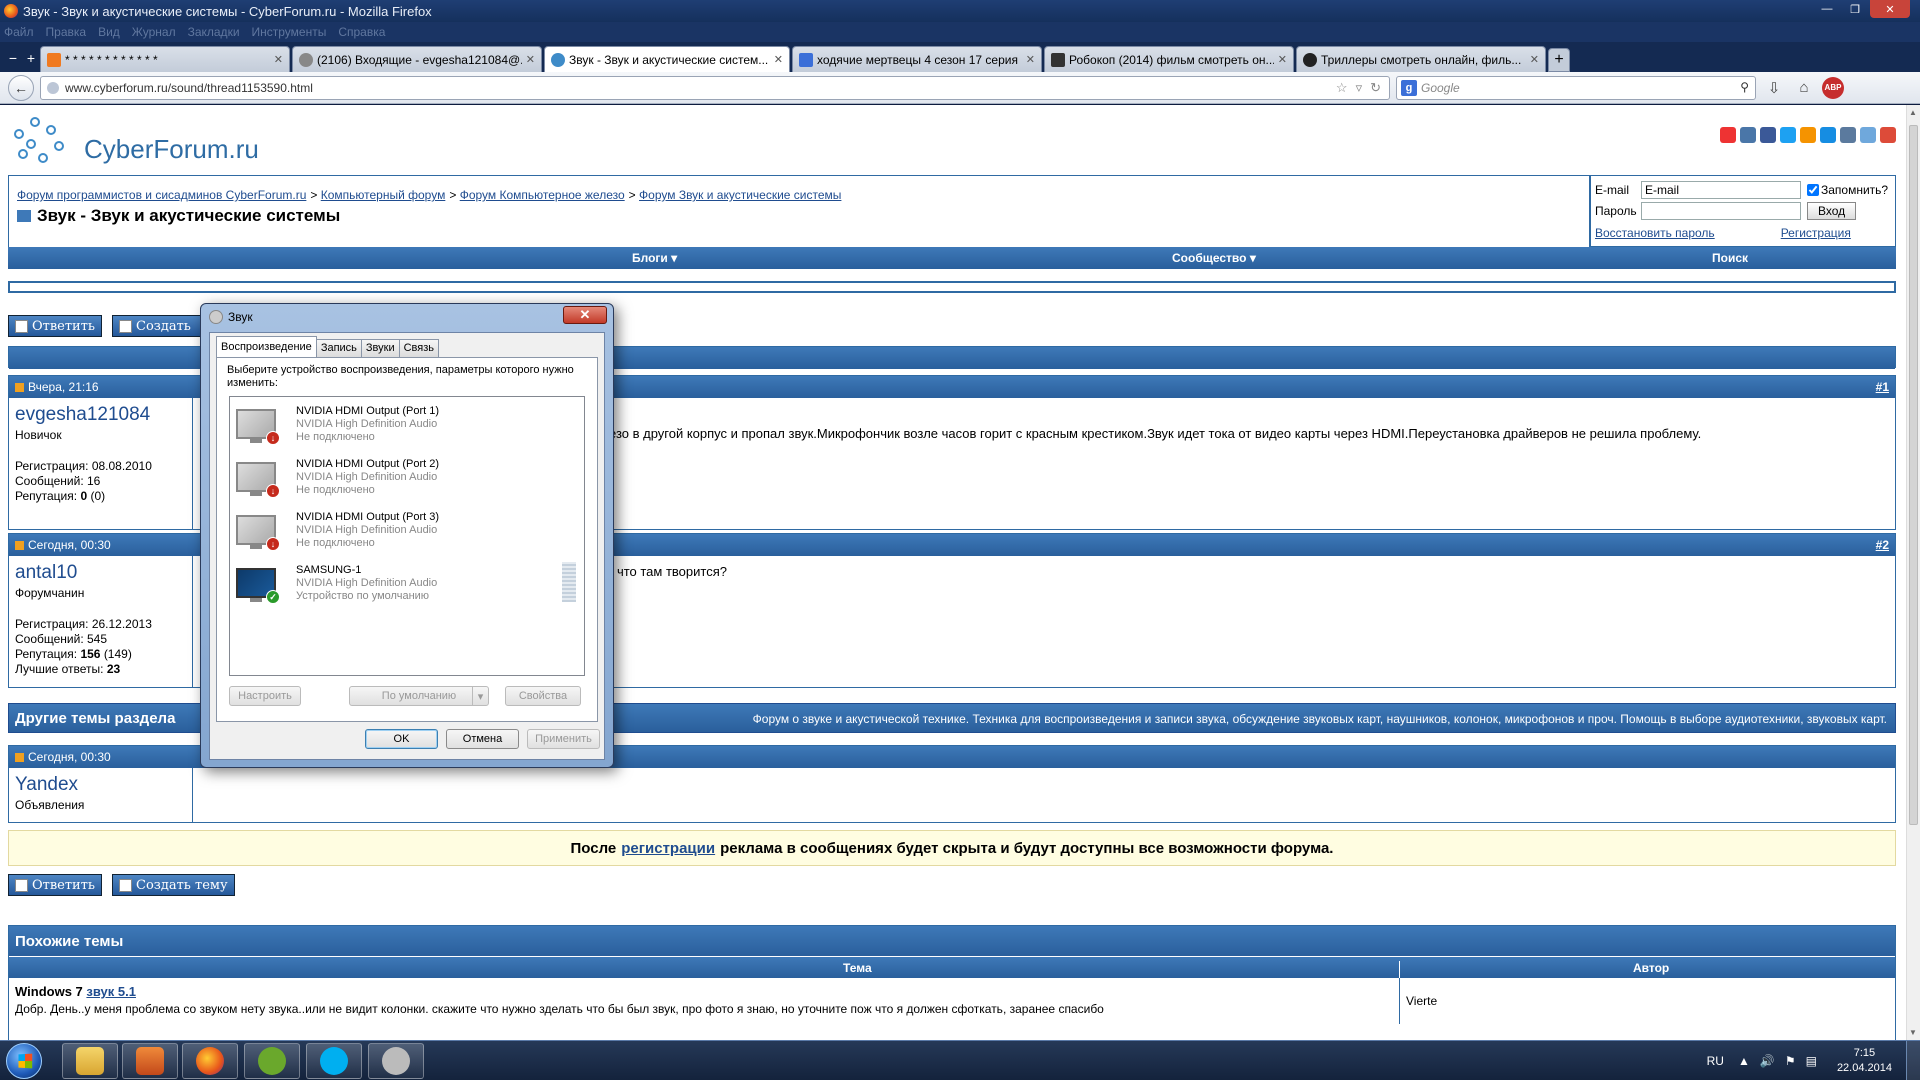 This screenshot has width=1920, height=1080. Describe the element at coordinates (55, 885) in the screenshot. I see `reply-button-bottom: Ответить` at that location.